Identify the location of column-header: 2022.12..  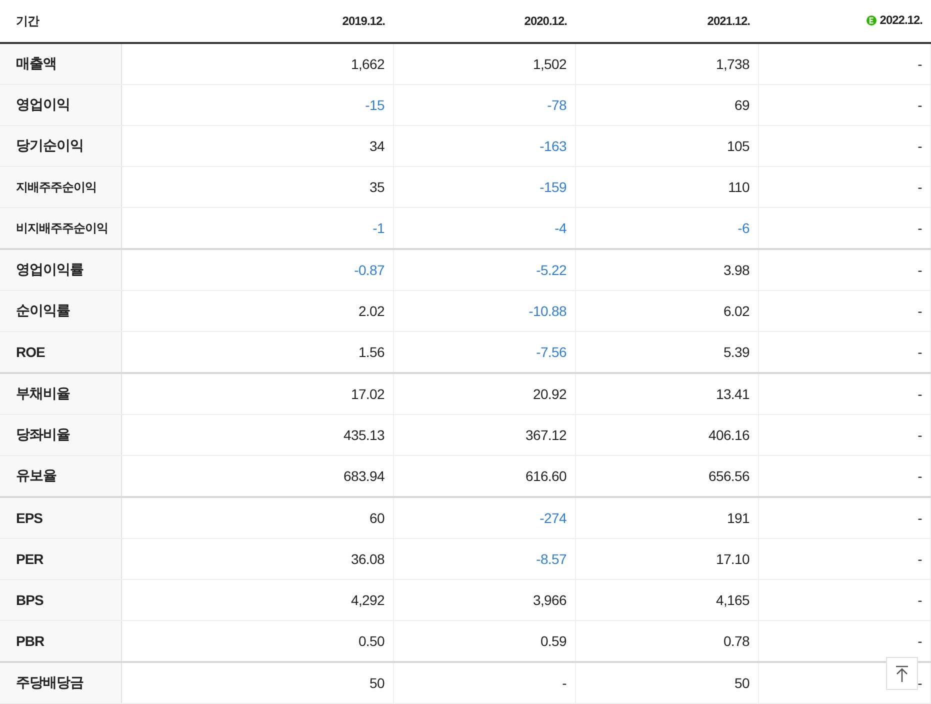
(901, 20).